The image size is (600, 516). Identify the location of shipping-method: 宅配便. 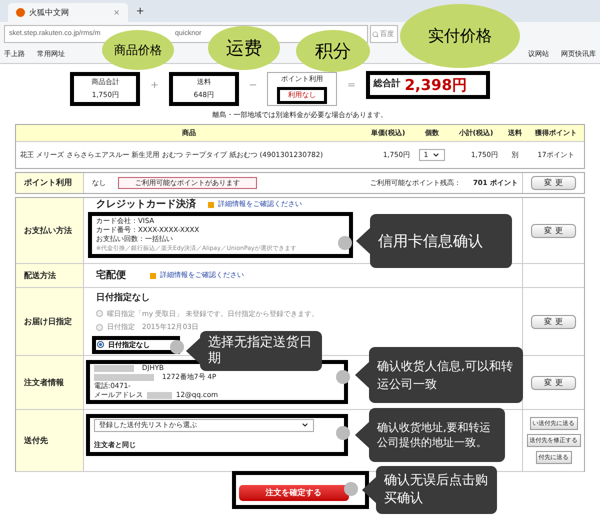
(111, 275).